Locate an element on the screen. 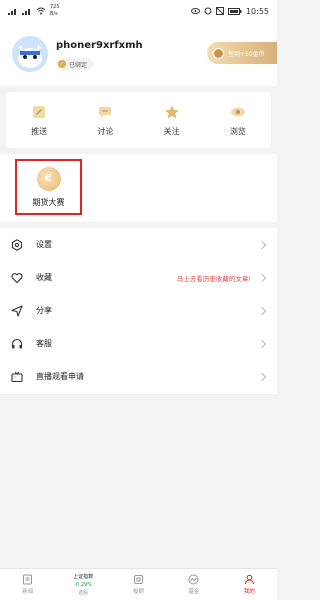 The image size is (320, 600). coin-icon is located at coordinates (218, 53).